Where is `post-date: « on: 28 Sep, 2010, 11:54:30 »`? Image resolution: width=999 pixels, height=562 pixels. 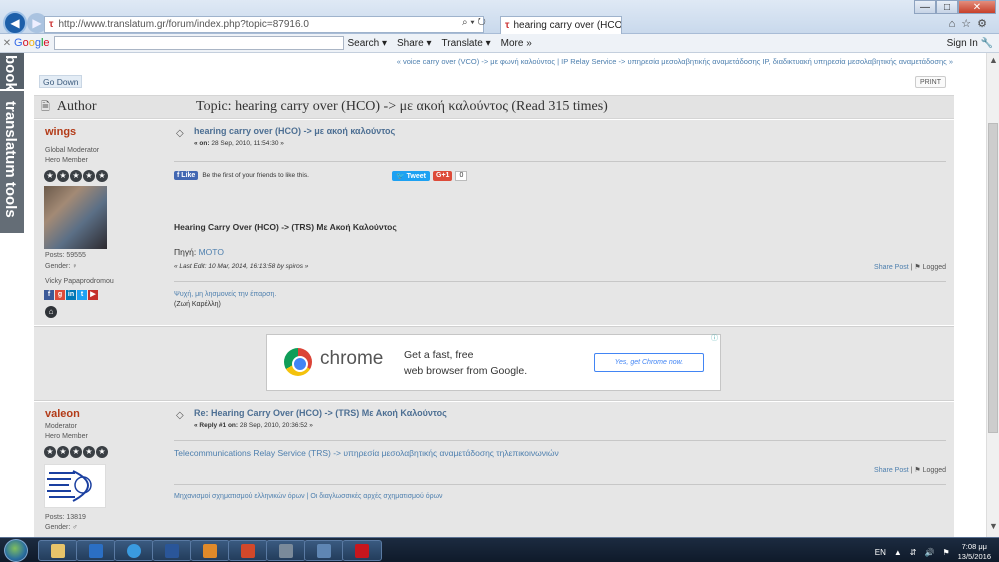 post-date: « on: 28 Sep, 2010, 11:54:30 » is located at coordinates (239, 143).